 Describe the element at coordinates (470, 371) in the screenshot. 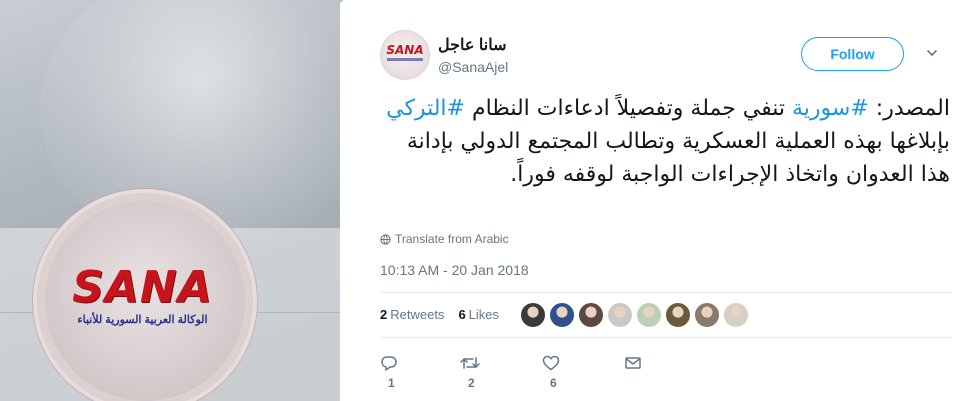

I see `retweet-action: 2` at that location.